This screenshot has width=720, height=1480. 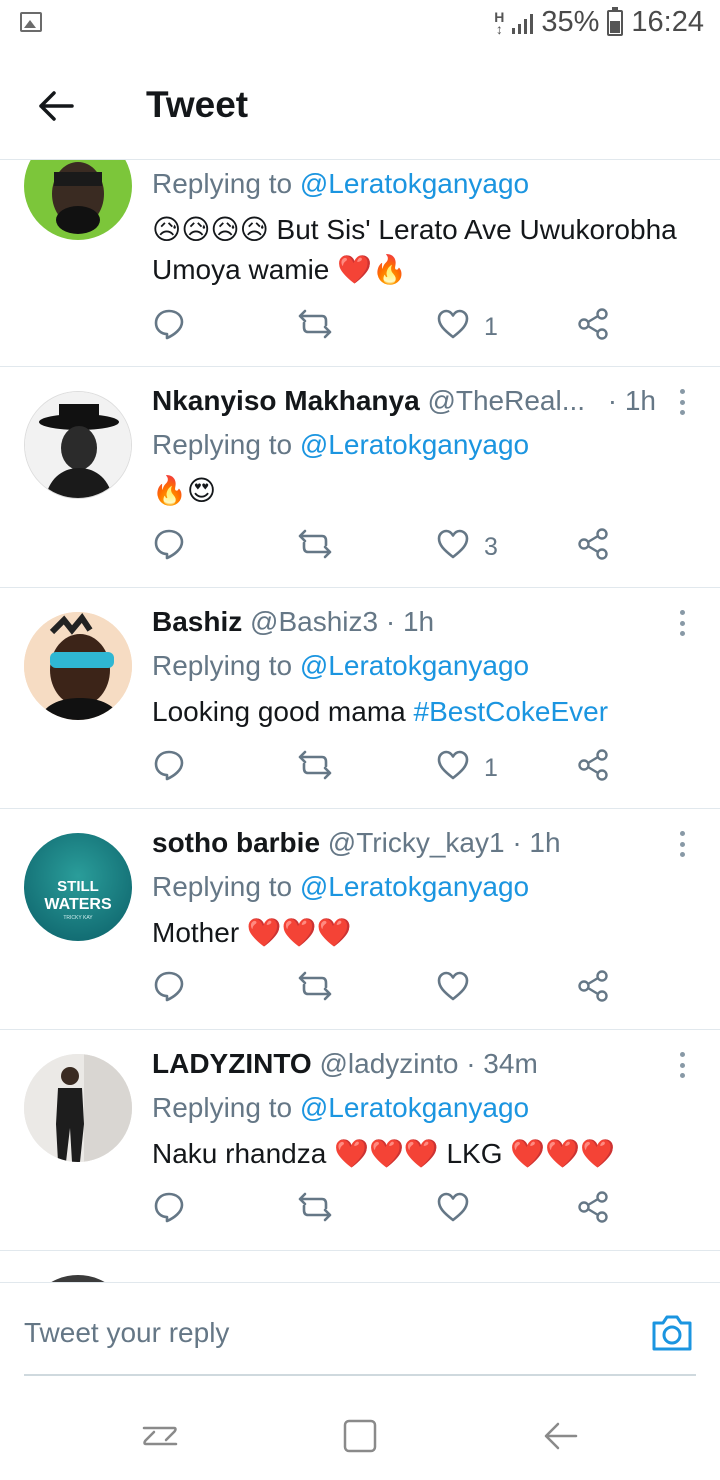 What do you see at coordinates (252, 932) in the screenshot?
I see `tweet-text: Mother ❤️❤️❤️` at bounding box center [252, 932].